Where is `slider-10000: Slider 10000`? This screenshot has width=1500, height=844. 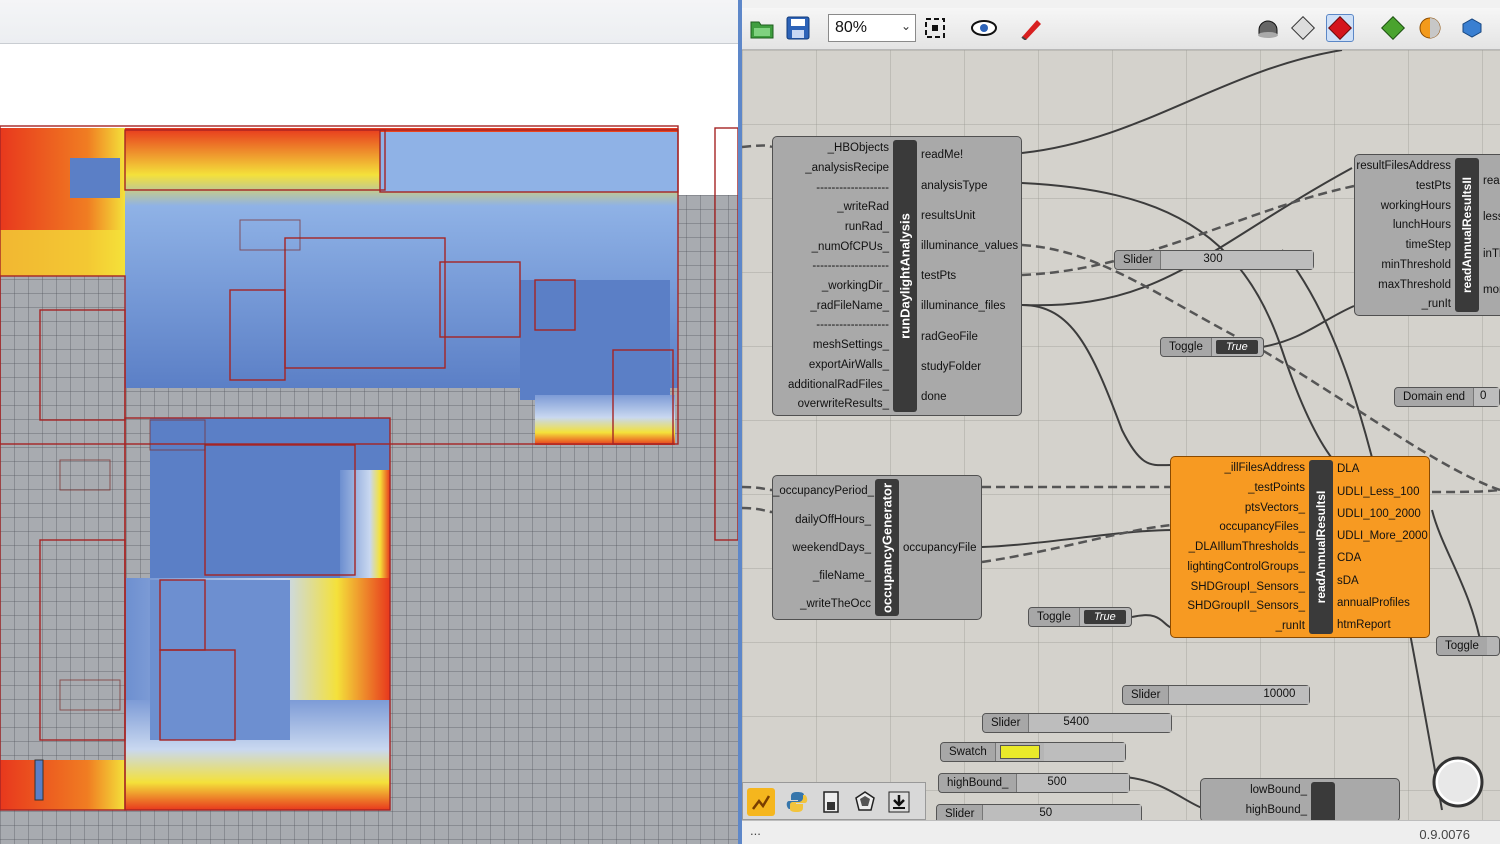
slider-10000: Slider 10000 is located at coordinates (1216, 695).